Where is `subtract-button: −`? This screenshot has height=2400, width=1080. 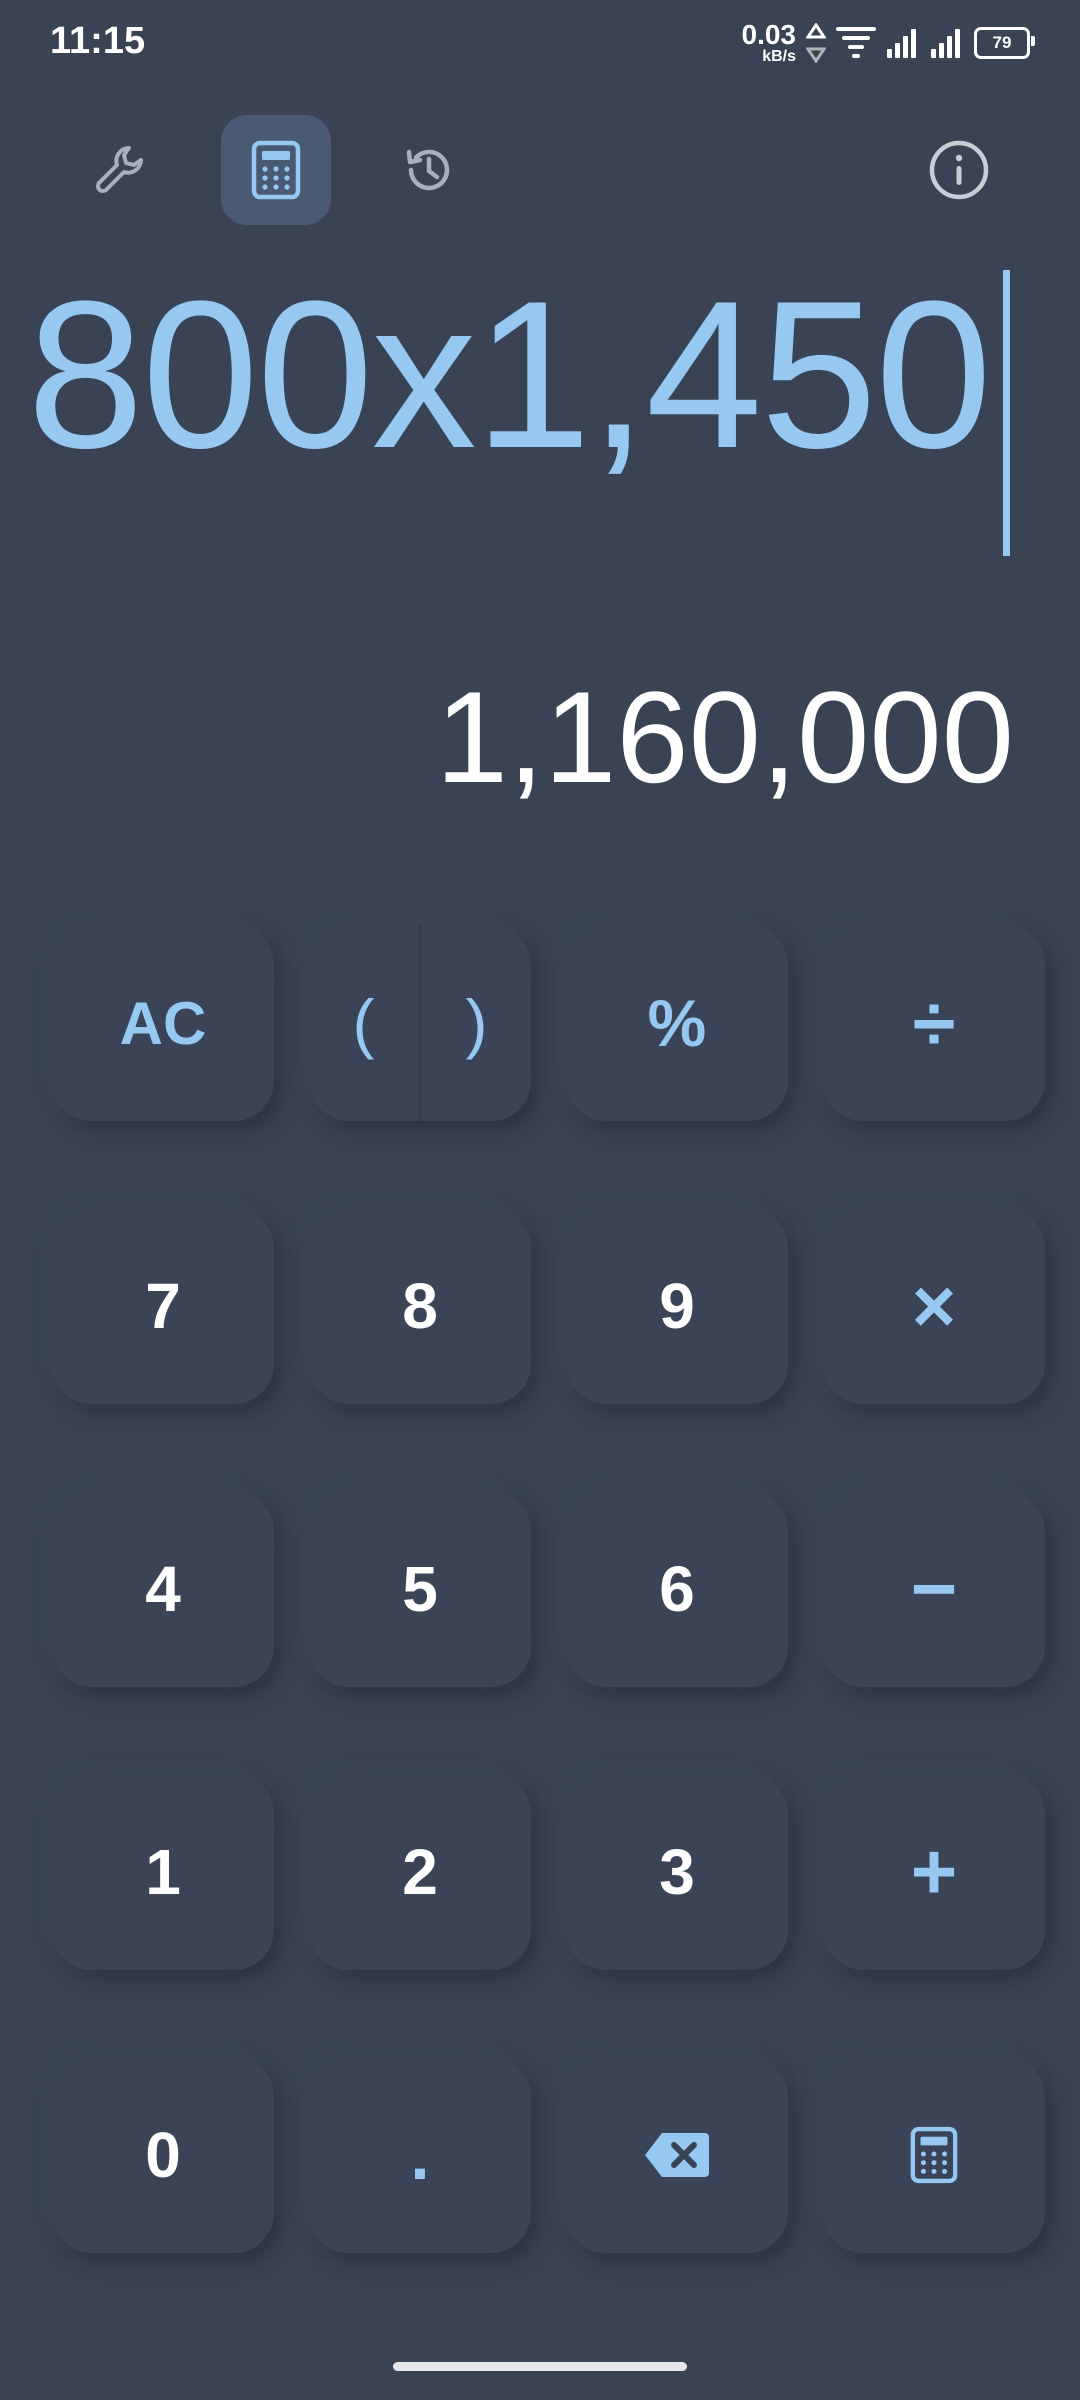
subtract-button: − is located at coordinates (934, 1589).